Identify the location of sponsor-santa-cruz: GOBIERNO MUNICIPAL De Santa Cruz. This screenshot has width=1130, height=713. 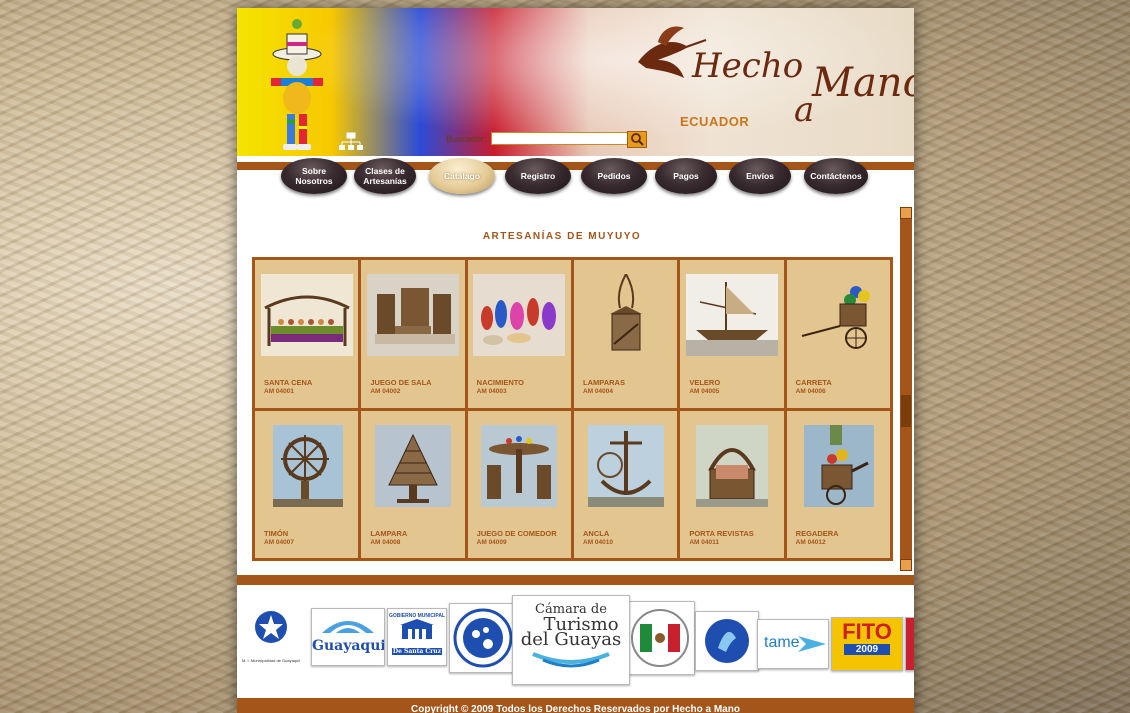
(417, 637).